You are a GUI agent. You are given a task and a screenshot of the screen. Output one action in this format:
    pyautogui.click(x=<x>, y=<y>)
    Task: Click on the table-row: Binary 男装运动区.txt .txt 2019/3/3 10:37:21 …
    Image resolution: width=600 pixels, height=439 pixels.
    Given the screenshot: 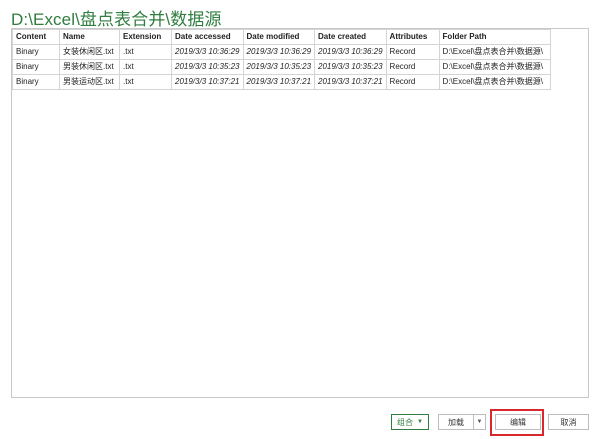 What is the action you would take?
    pyautogui.click(x=281, y=82)
    